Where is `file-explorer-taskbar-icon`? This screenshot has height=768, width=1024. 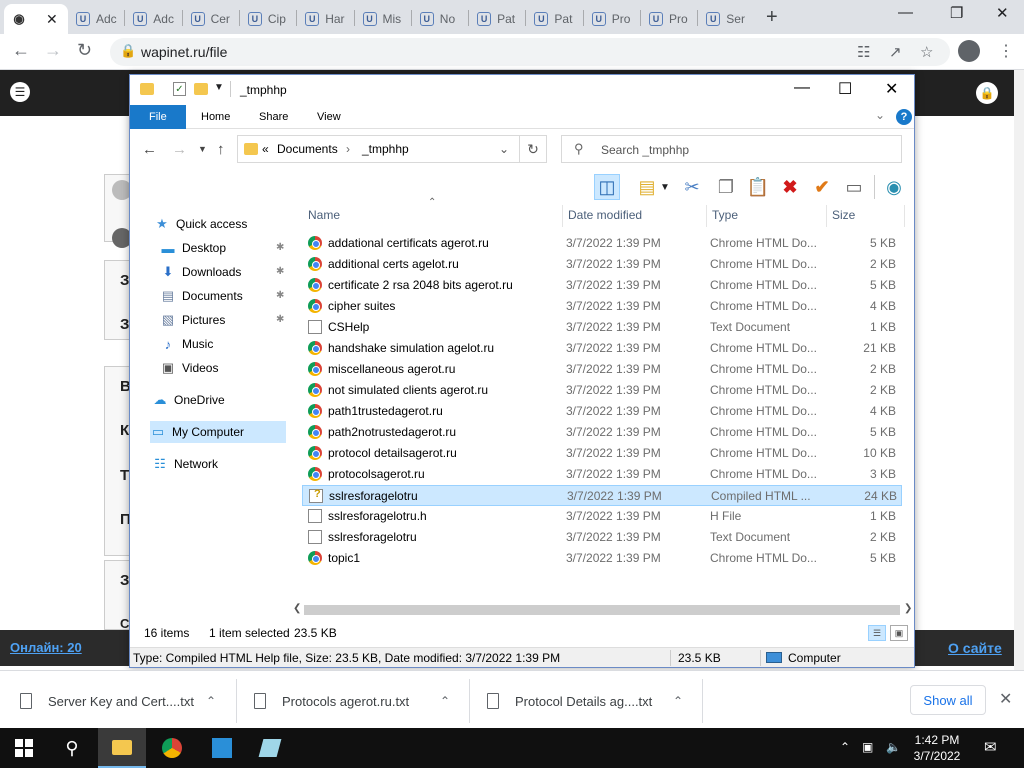
file-explorer-taskbar-icon is located at coordinates (122, 748).